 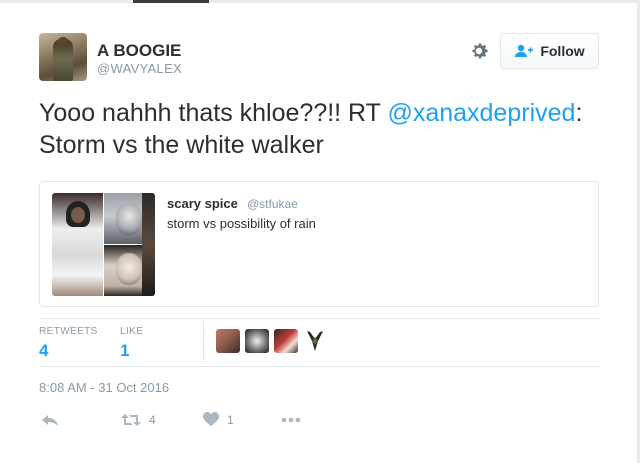 What do you see at coordinates (524, 50) in the screenshot?
I see `follow-person-icon` at bounding box center [524, 50].